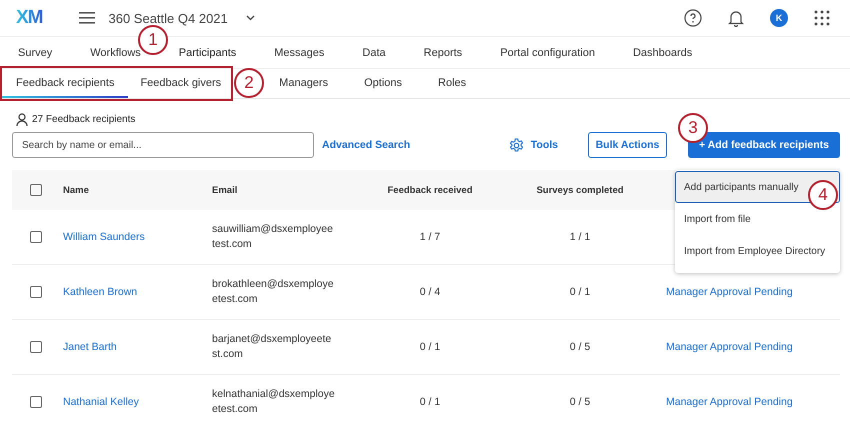 Image resolution: width=850 pixels, height=425 pixels. Describe the element at coordinates (764, 145) in the screenshot. I see `add-recipients-button: + Add feedback recipients` at that location.